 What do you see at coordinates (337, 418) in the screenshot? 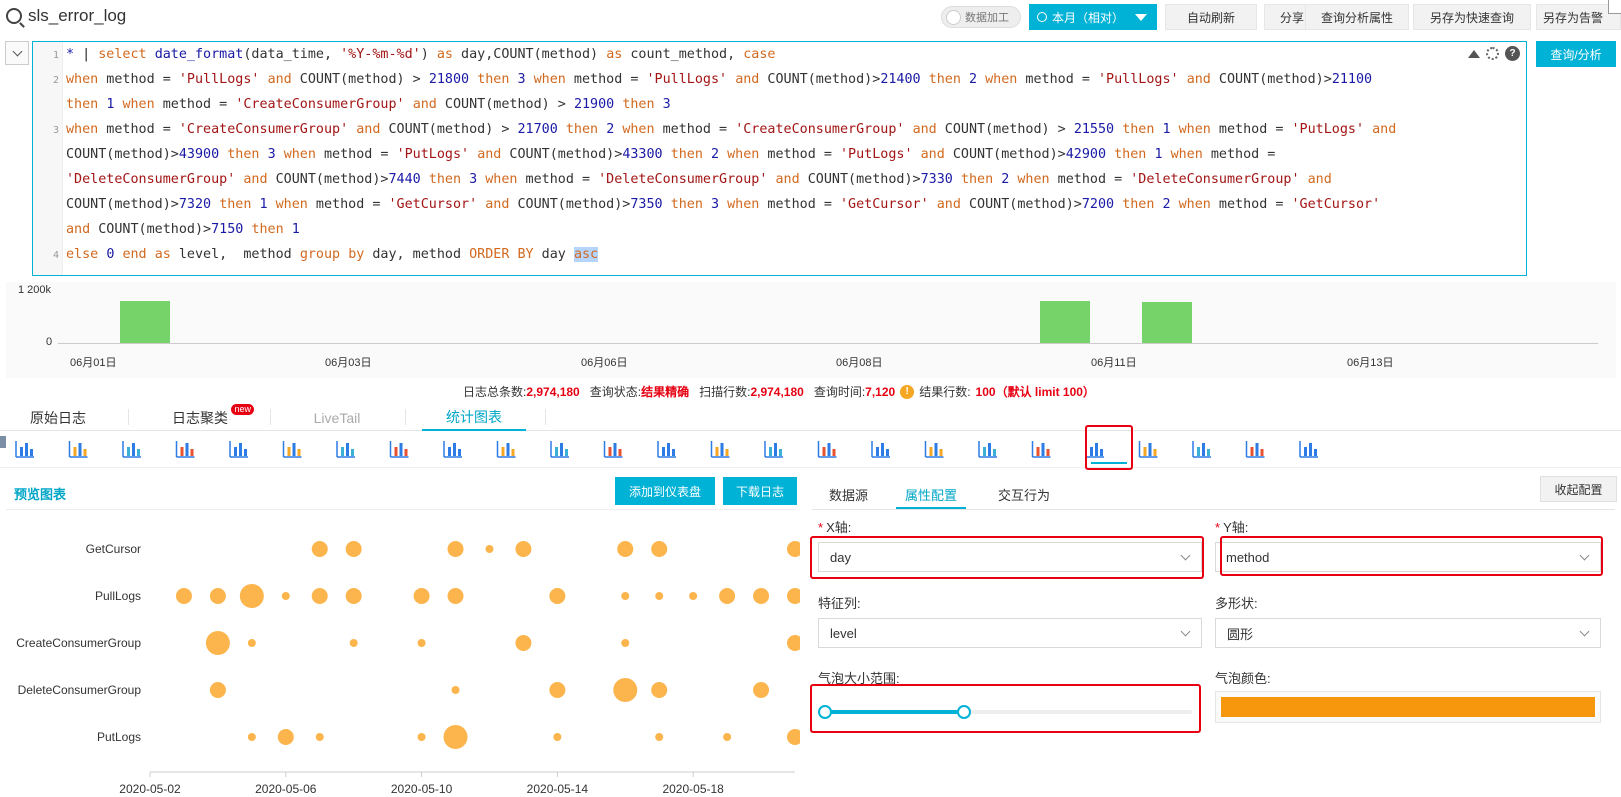
I see `tab-livetail: LiveTail` at bounding box center [337, 418].